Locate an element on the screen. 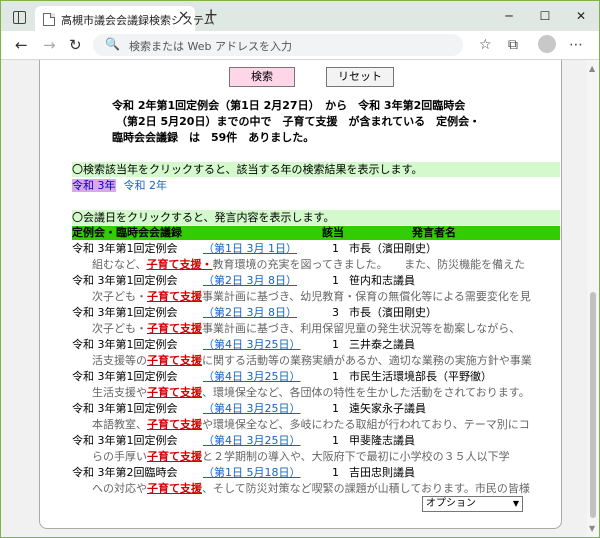 This screenshot has width=600, height=538. option-select-label: オプション is located at coordinates (451, 503).